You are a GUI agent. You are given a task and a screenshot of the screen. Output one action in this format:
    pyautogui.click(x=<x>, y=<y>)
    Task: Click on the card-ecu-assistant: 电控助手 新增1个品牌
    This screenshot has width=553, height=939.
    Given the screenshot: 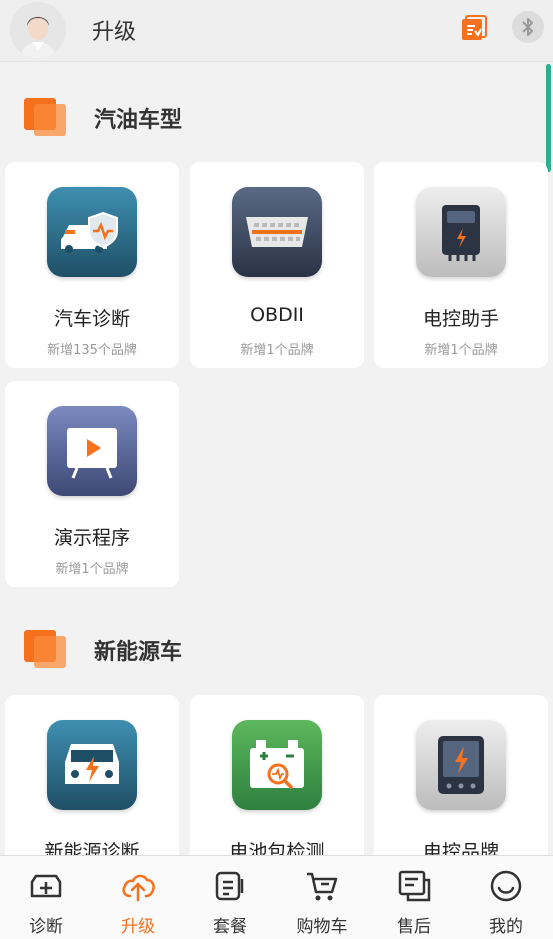 What is the action you would take?
    pyautogui.click(x=461, y=265)
    